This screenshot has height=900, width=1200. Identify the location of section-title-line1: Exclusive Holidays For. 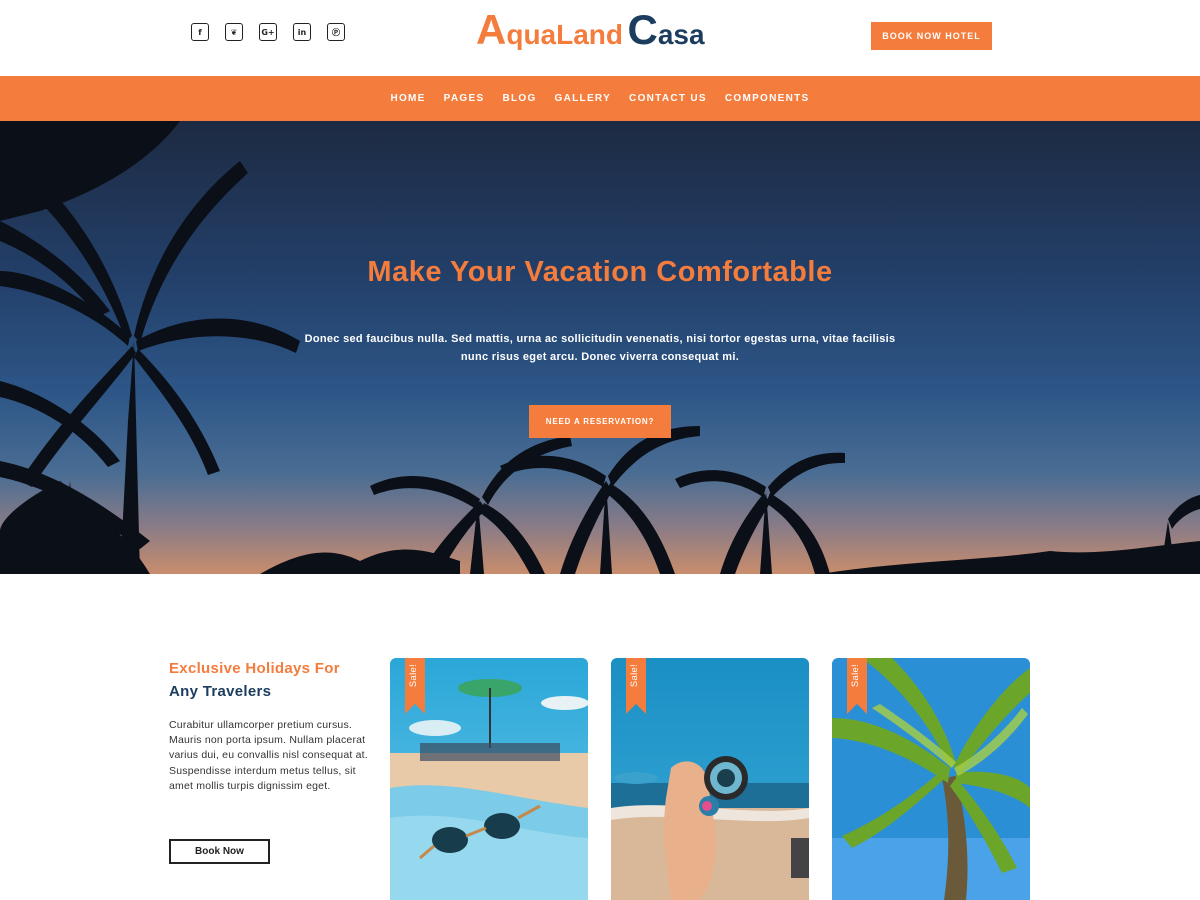
(254, 668).